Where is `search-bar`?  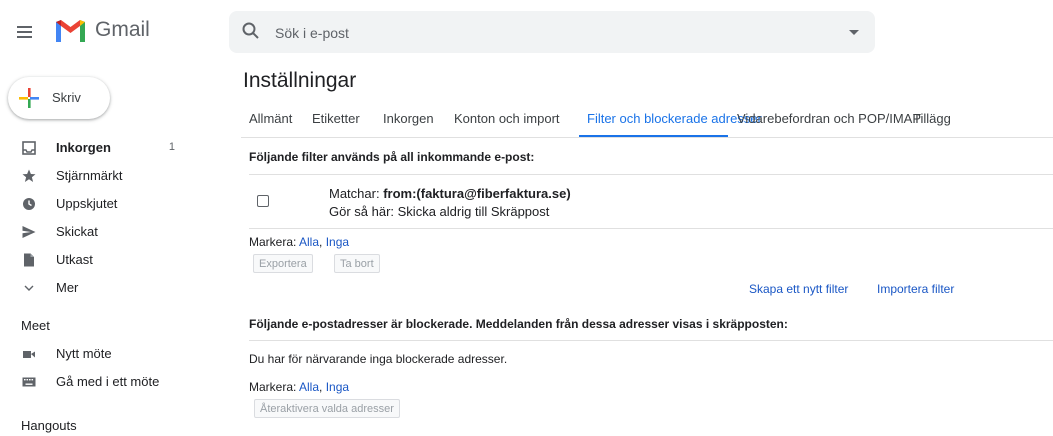 search-bar is located at coordinates (552, 32).